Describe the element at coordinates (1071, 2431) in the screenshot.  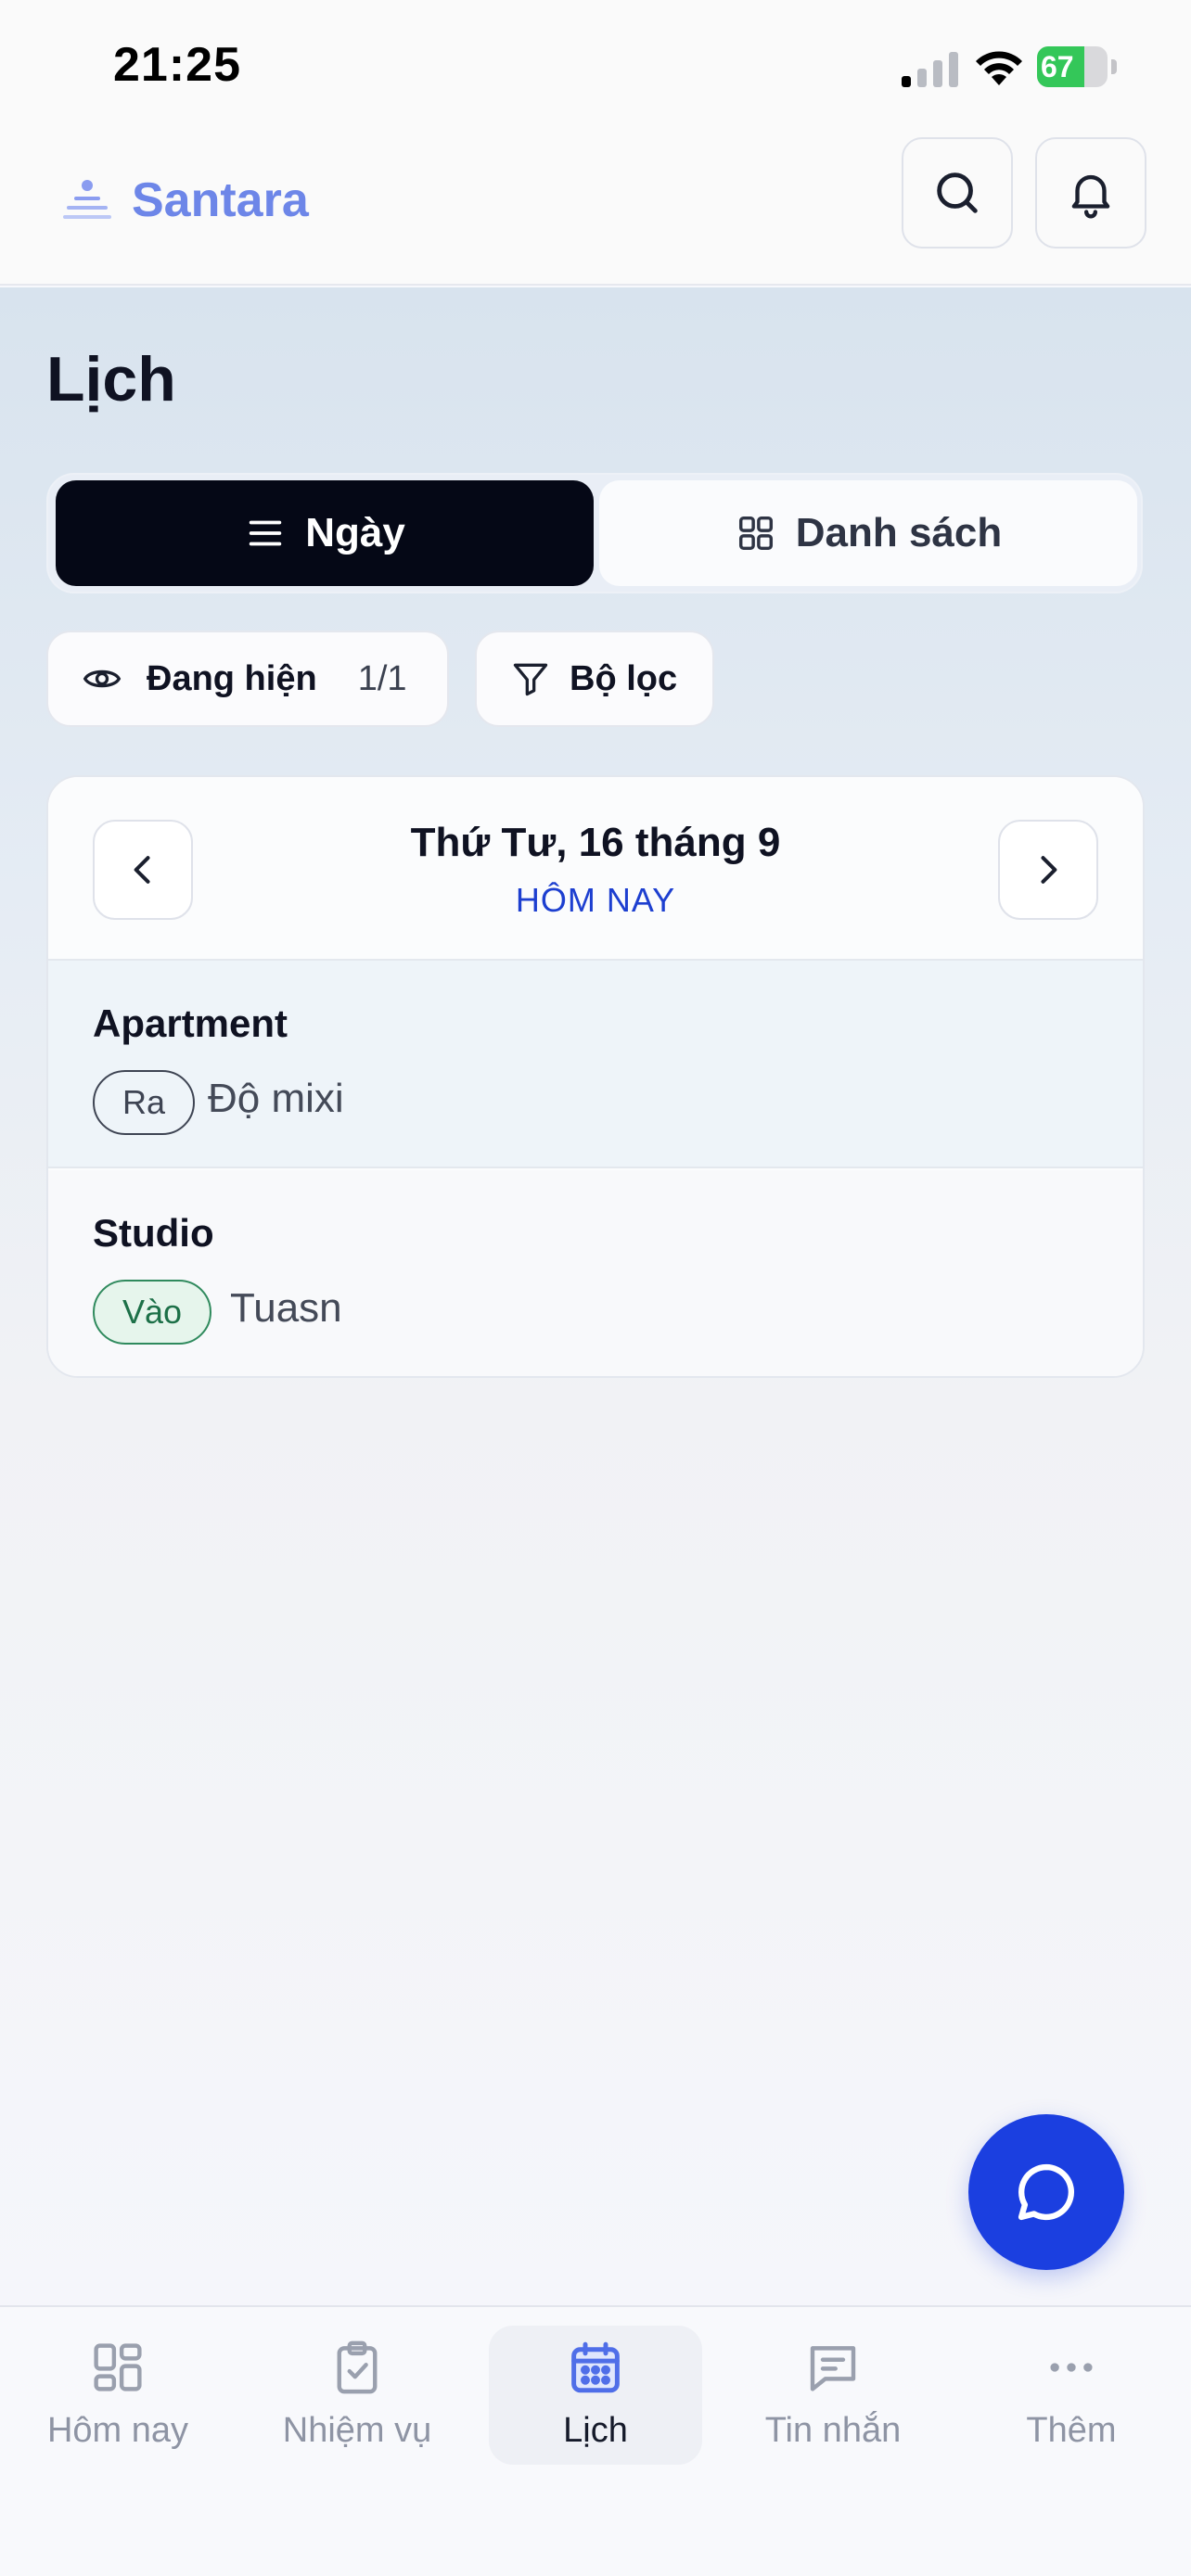
I see `nav-label: Thêm` at that location.